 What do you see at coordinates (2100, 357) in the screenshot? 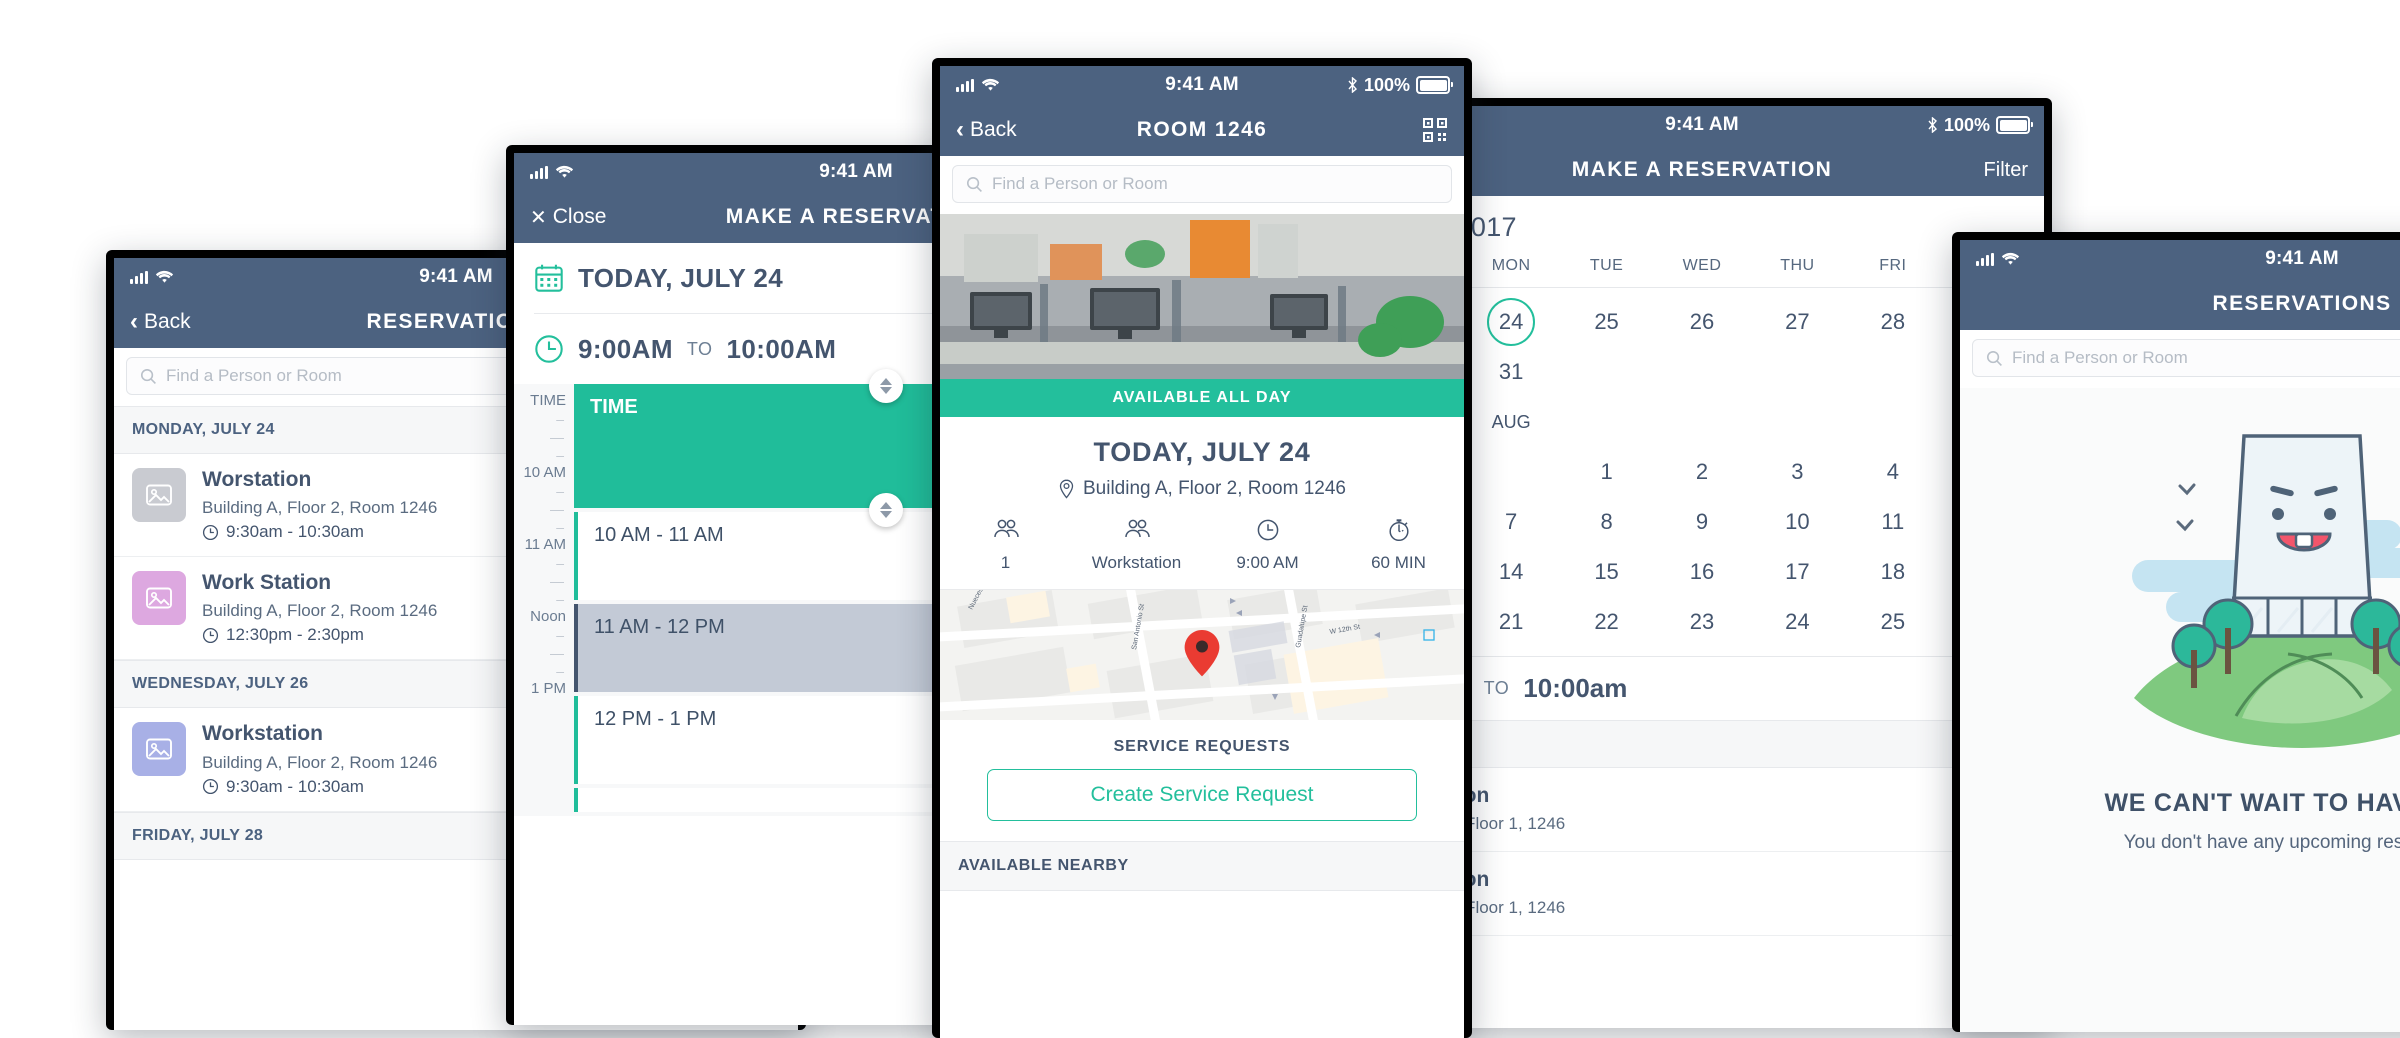
I see `phone5-search-placeholder: Find a Person or Room` at bounding box center [2100, 357].